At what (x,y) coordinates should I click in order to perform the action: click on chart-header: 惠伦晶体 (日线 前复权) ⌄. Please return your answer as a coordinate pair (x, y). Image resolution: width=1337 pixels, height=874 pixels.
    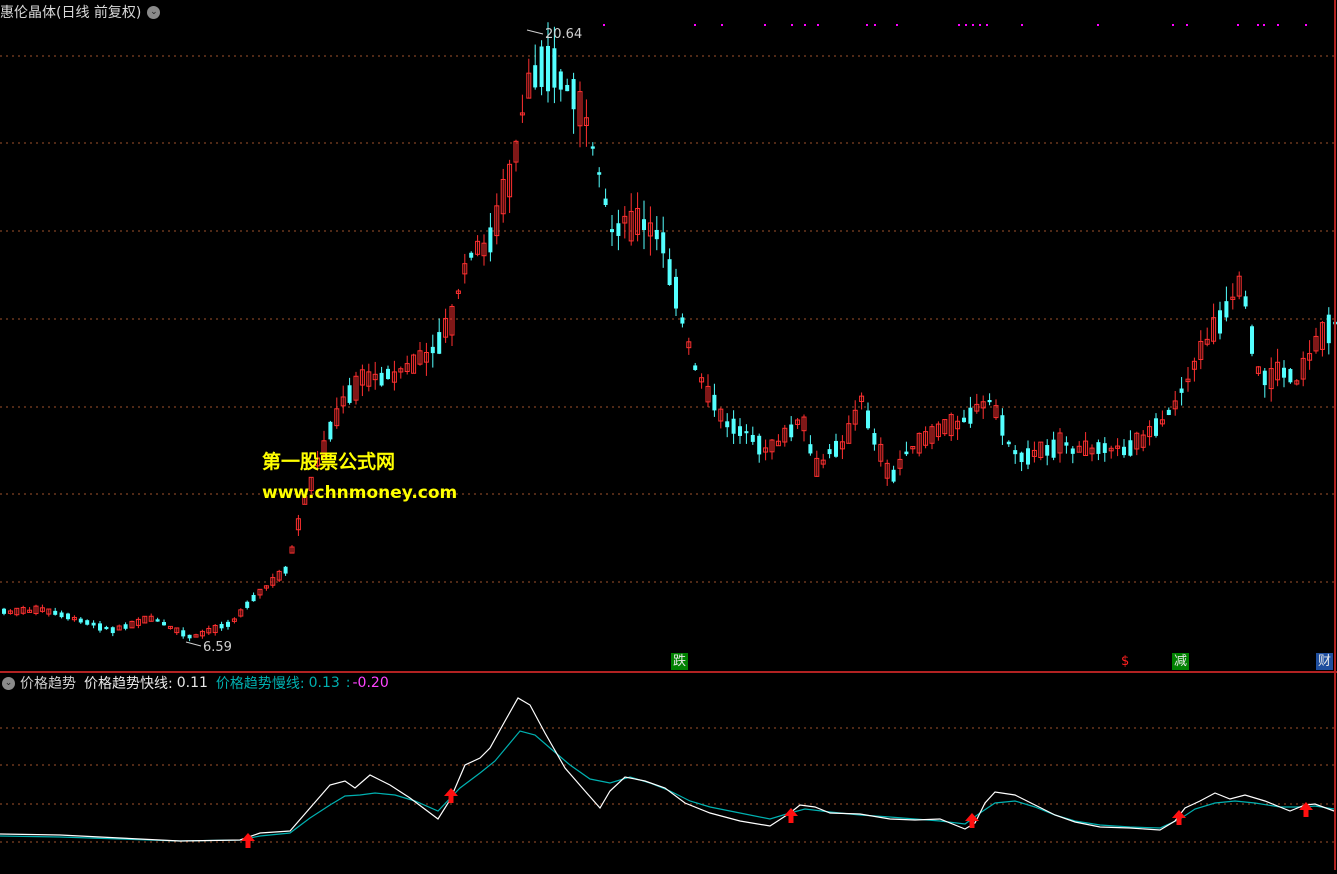
    Looking at the image, I should click on (80, 12).